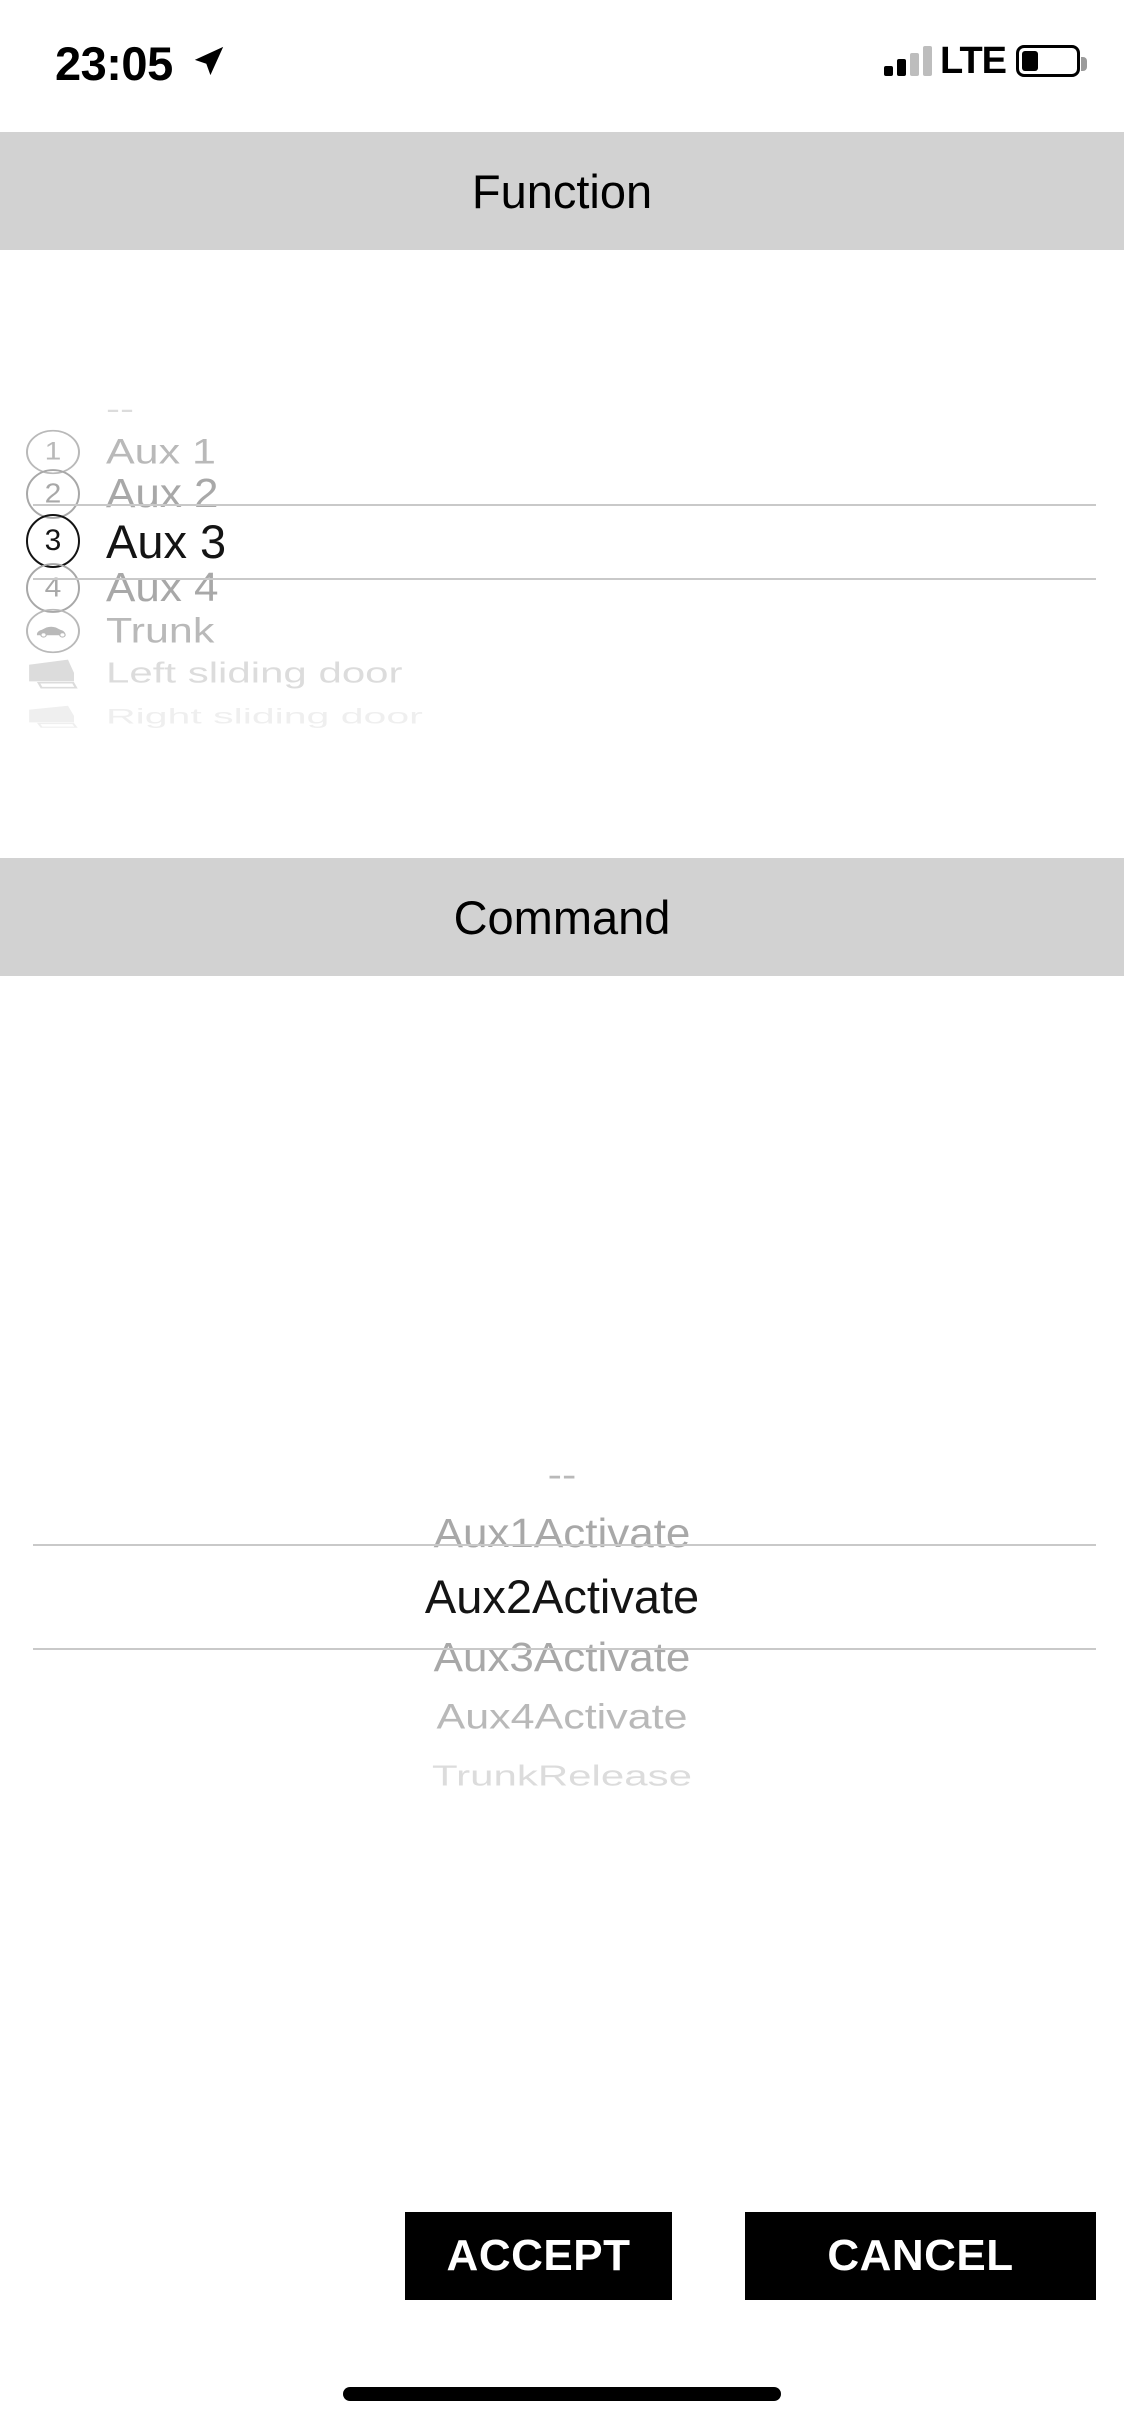 The image size is (1124, 2434). What do you see at coordinates (973, 61) in the screenshot?
I see `network-type-label: LTE` at bounding box center [973, 61].